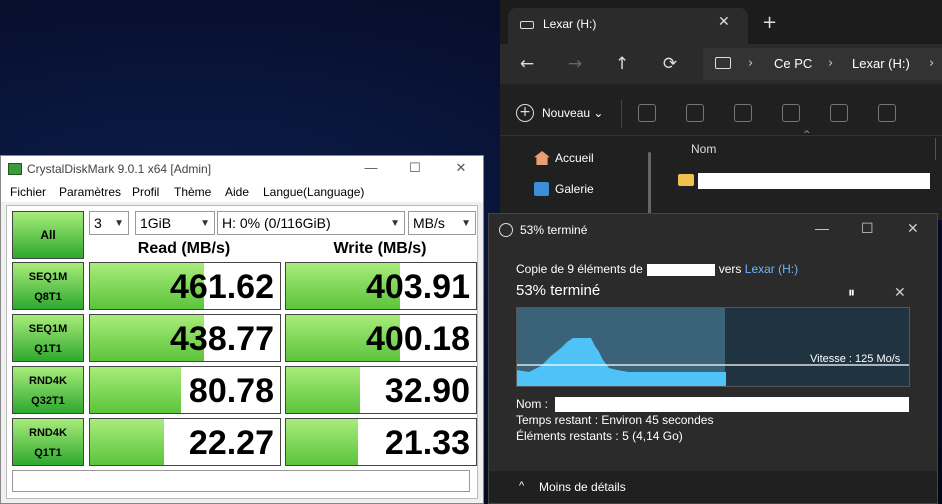  Describe the element at coordinates (614, 420) in the screenshot. I see `time-remaining: Temps restant : Environ 45 secondes` at that location.